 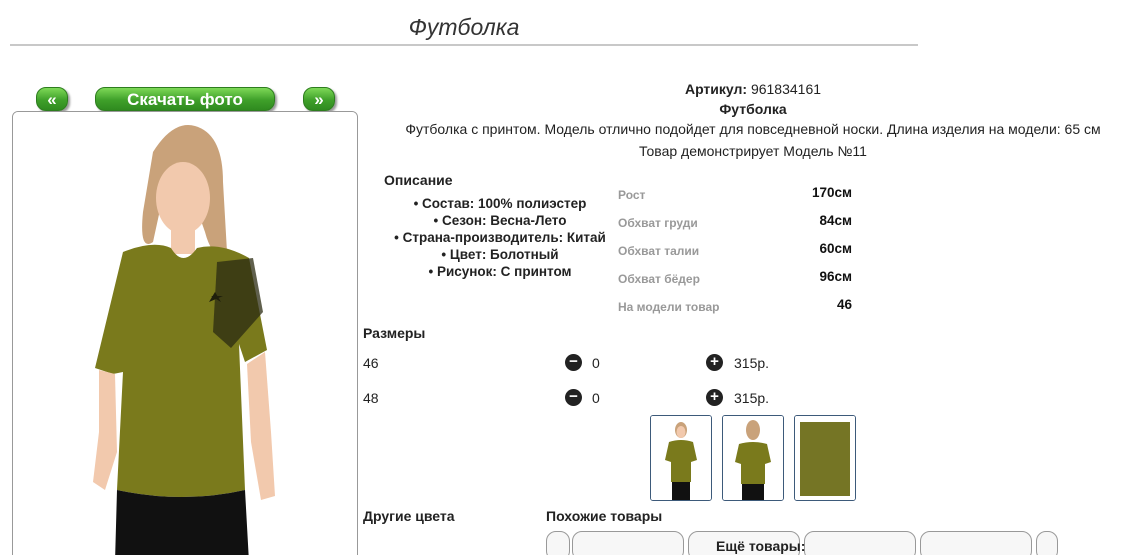 I want to click on thumbnail-back, so click(x=753, y=458).